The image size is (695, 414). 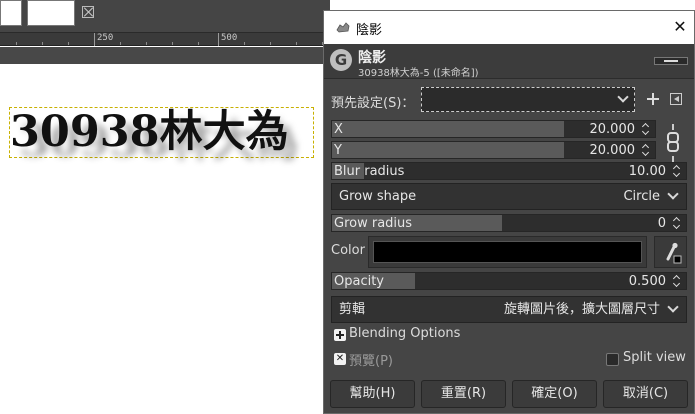 I want to click on clipping-dropdown: 剪輯 旋轉圖片後，擴大圖層尺寸, so click(x=509, y=309).